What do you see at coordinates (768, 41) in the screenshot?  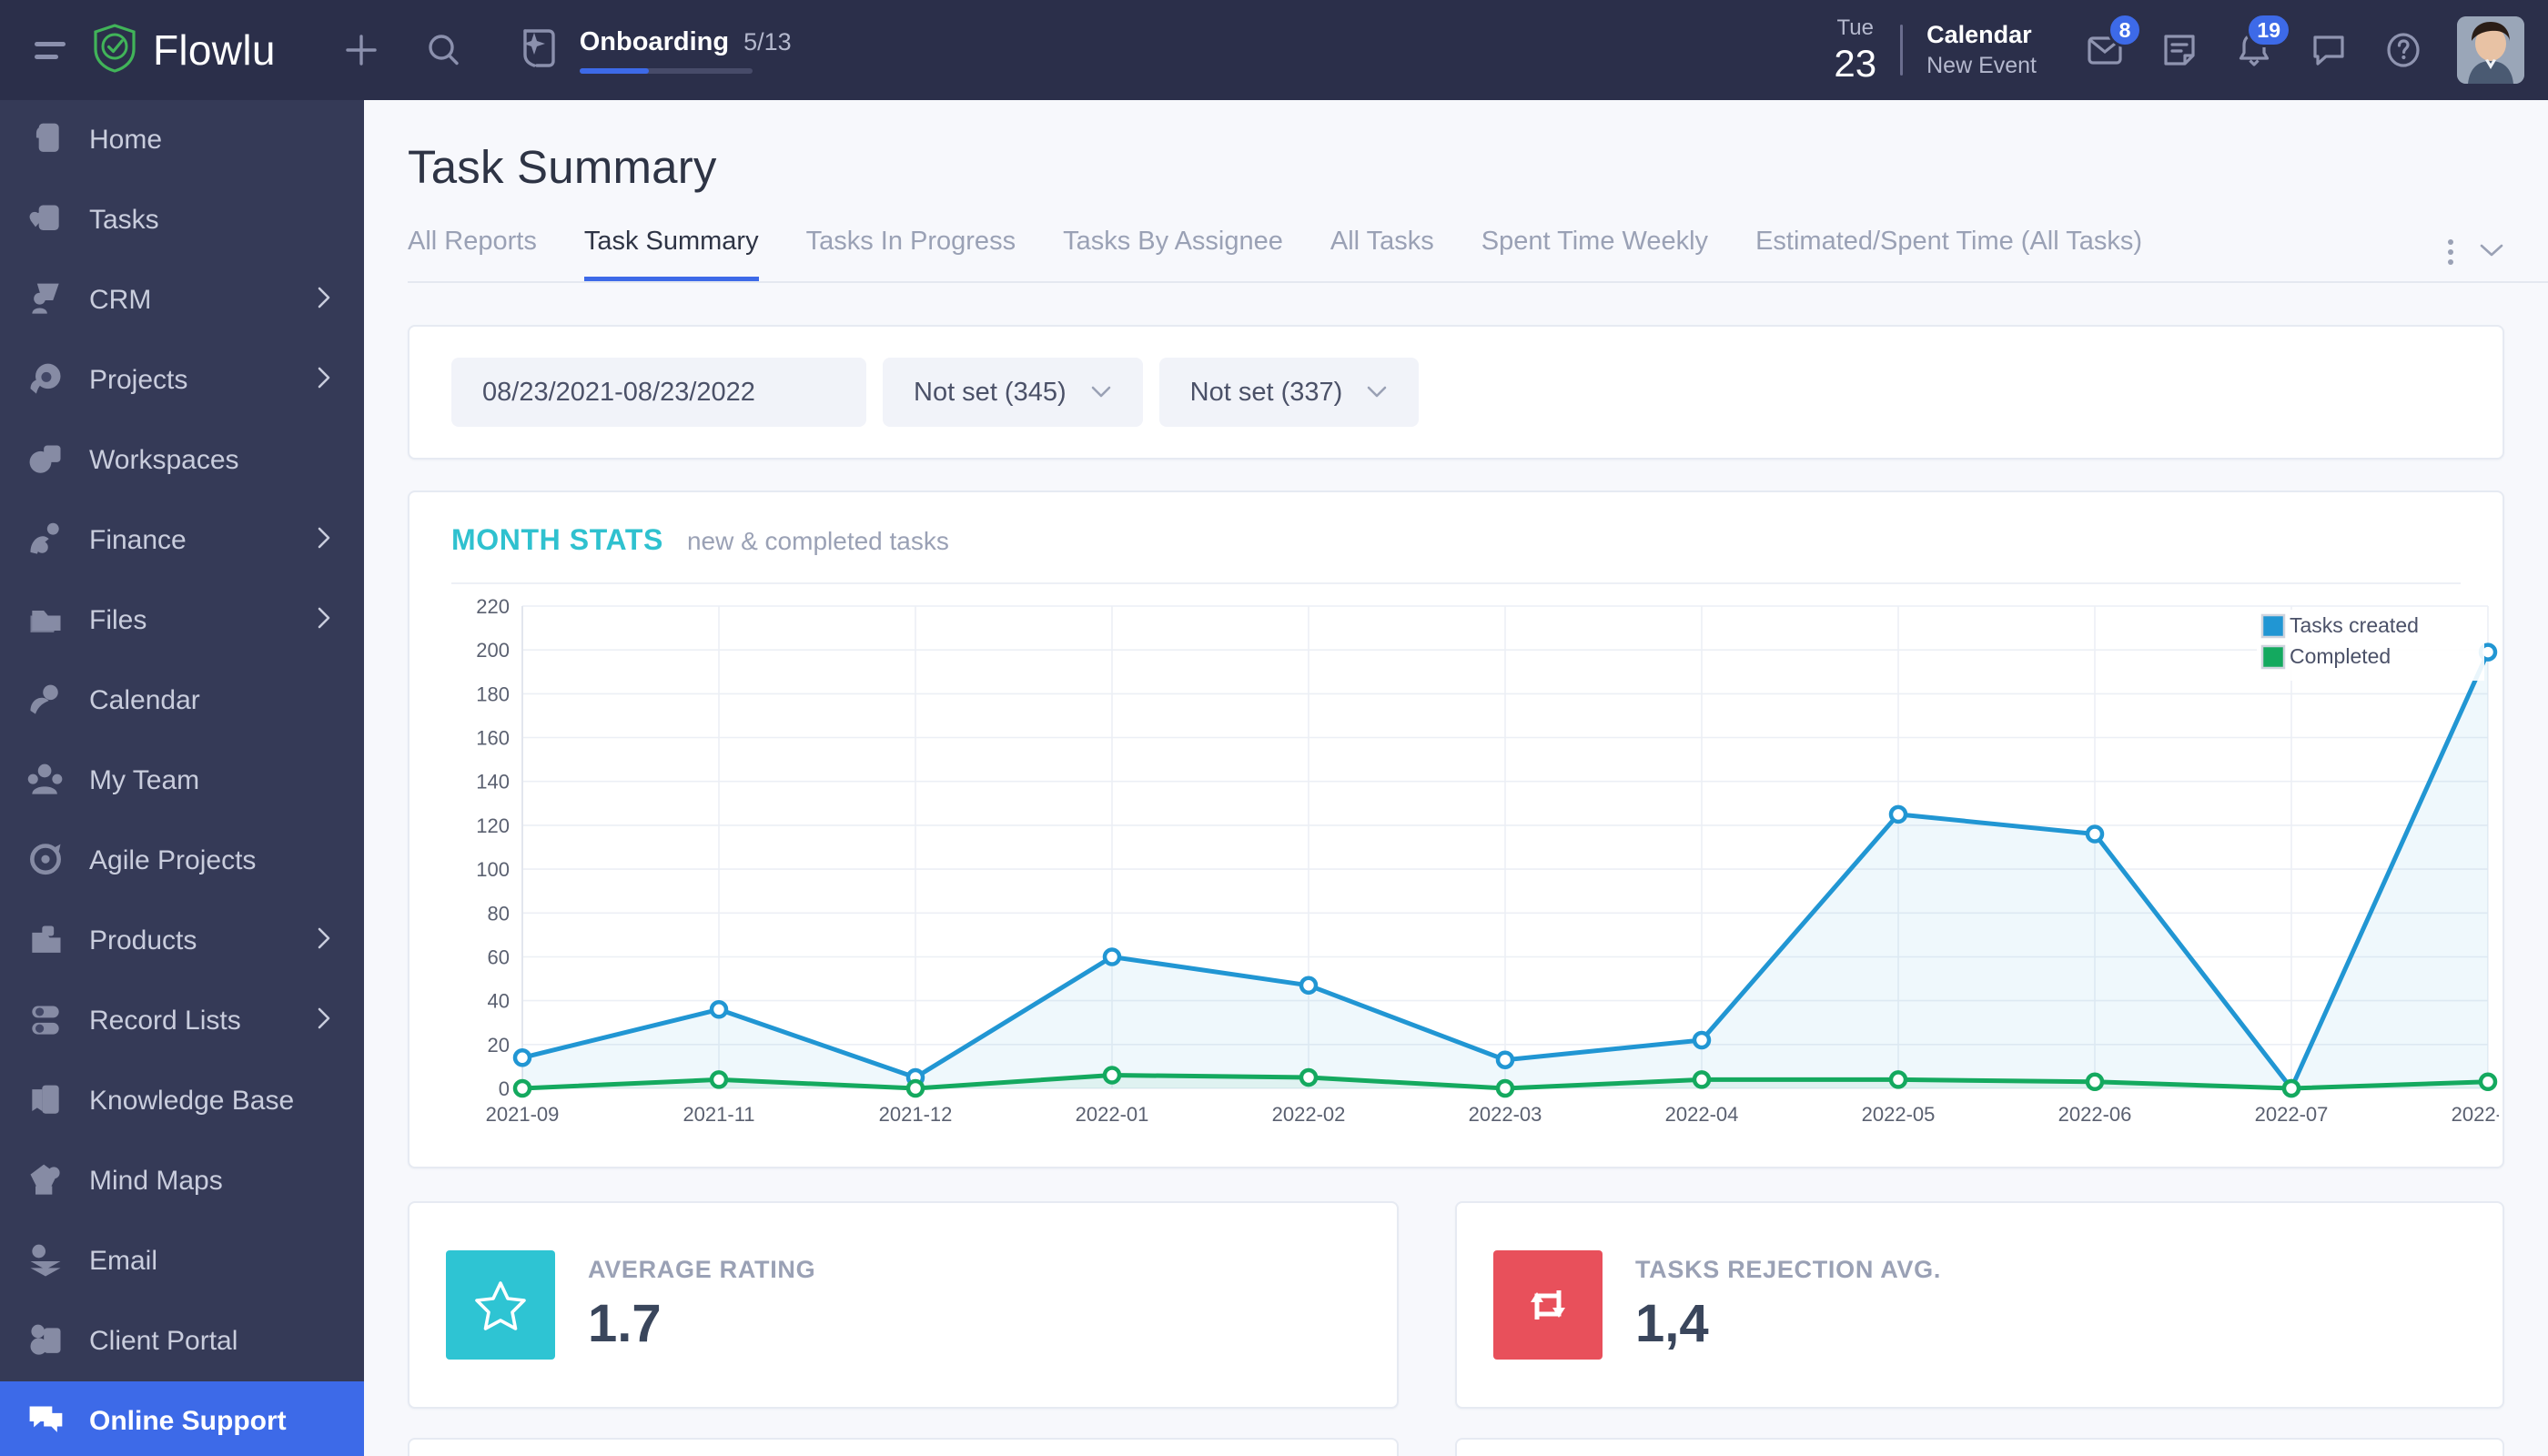 I see `onboarding-progress: 5/13` at bounding box center [768, 41].